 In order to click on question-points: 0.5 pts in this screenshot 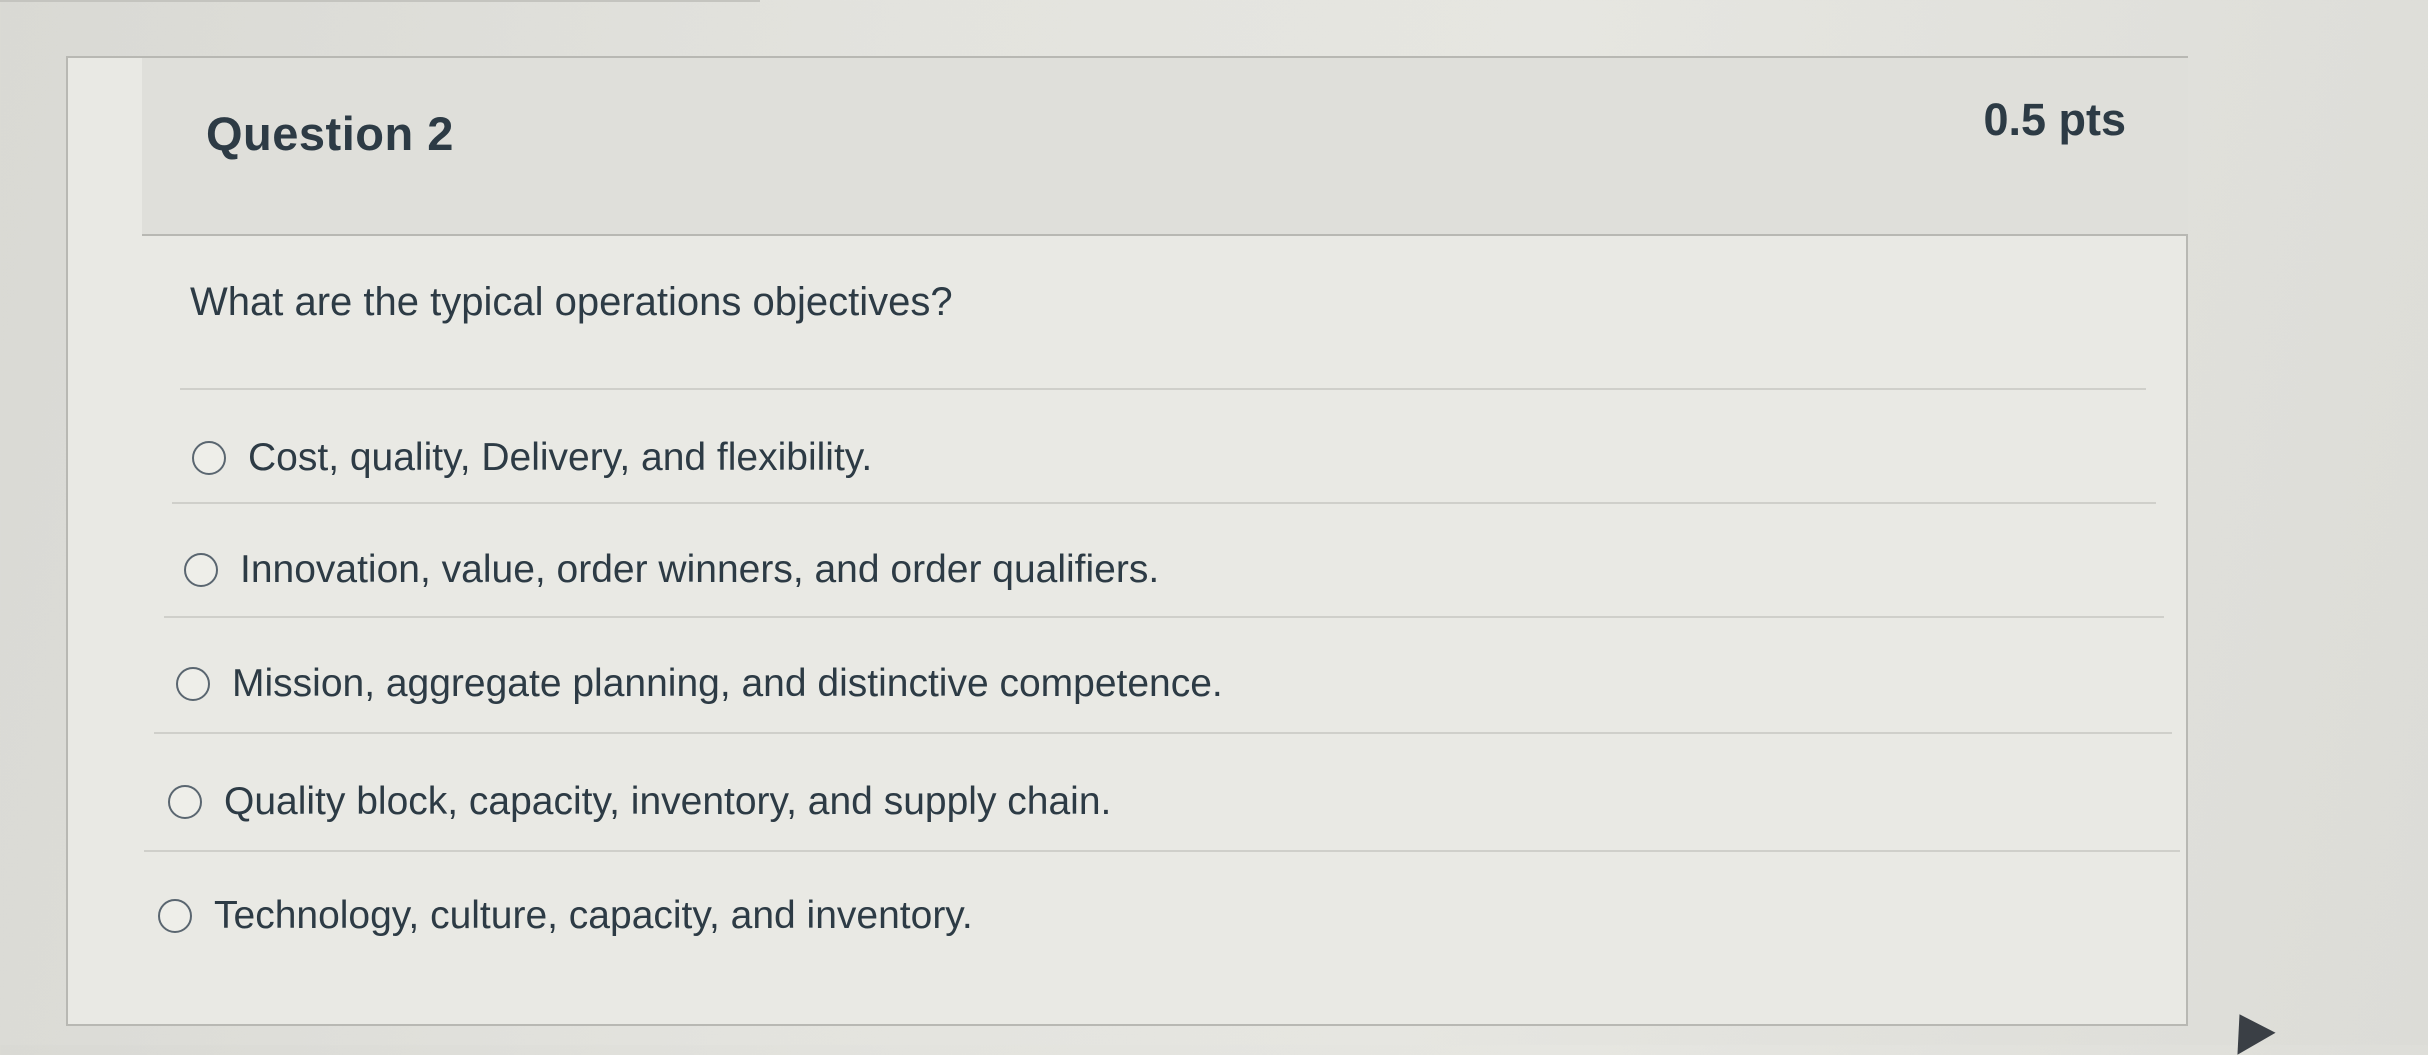, I will do `click(2054, 119)`.